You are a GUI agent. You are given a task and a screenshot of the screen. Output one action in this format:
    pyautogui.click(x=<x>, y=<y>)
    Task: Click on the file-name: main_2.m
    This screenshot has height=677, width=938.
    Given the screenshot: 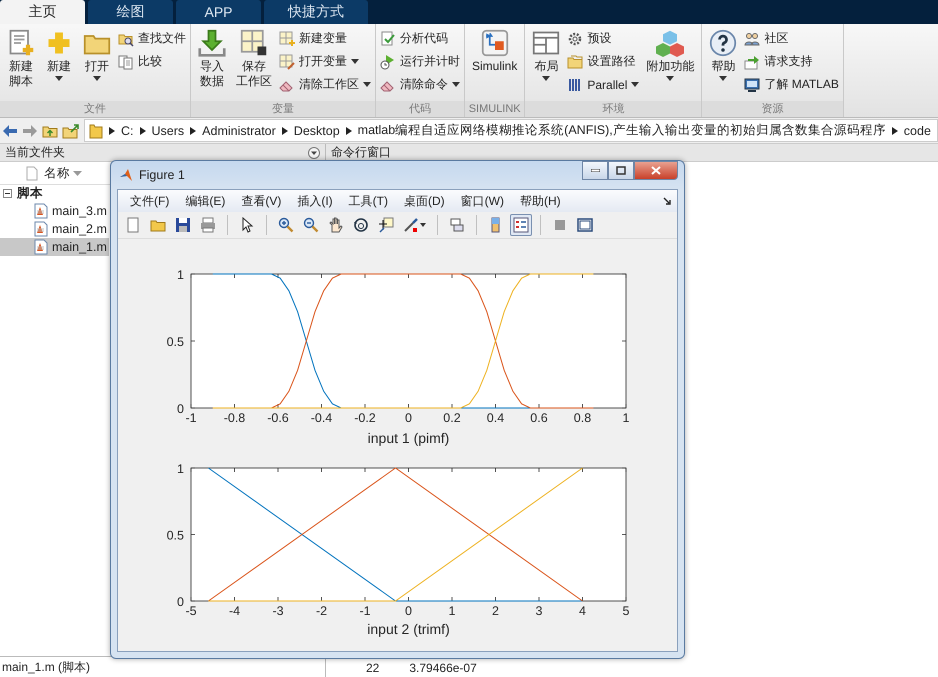 What is the action you would take?
    pyautogui.click(x=79, y=229)
    